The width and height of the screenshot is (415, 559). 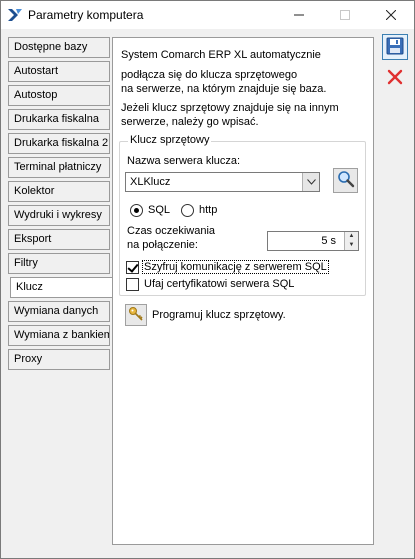 I want to click on nav-item-wymiana-danych: Wymiana danych, so click(x=59, y=311).